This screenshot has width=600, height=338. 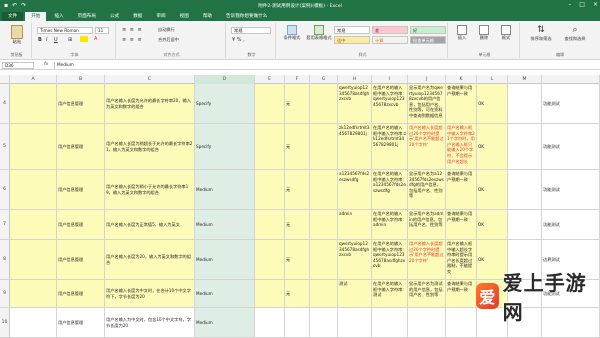 I want to click on table-cell: 在用户名的输入框中输入字符串:qwertyuiop12345678zxcvb, so click(x=390, y=103).